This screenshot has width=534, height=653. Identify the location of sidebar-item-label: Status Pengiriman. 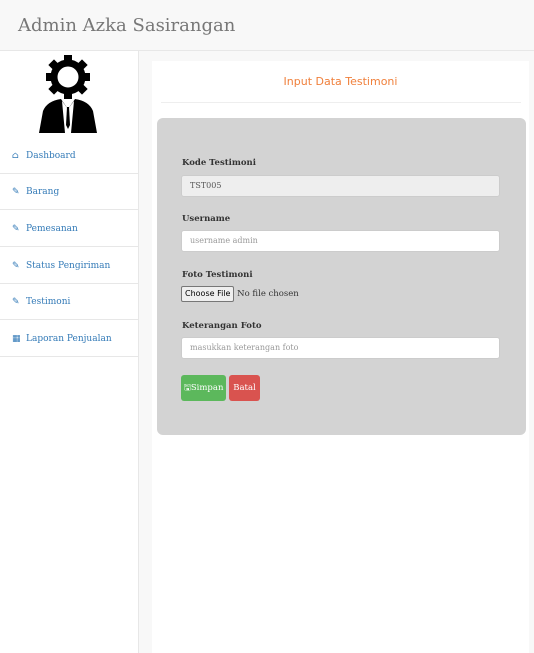
(68, 266).